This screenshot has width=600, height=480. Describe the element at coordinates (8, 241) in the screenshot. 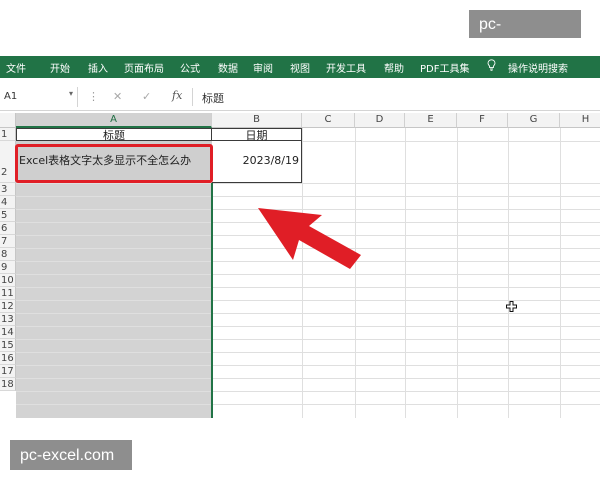

I see `row-header: 7` at that location.